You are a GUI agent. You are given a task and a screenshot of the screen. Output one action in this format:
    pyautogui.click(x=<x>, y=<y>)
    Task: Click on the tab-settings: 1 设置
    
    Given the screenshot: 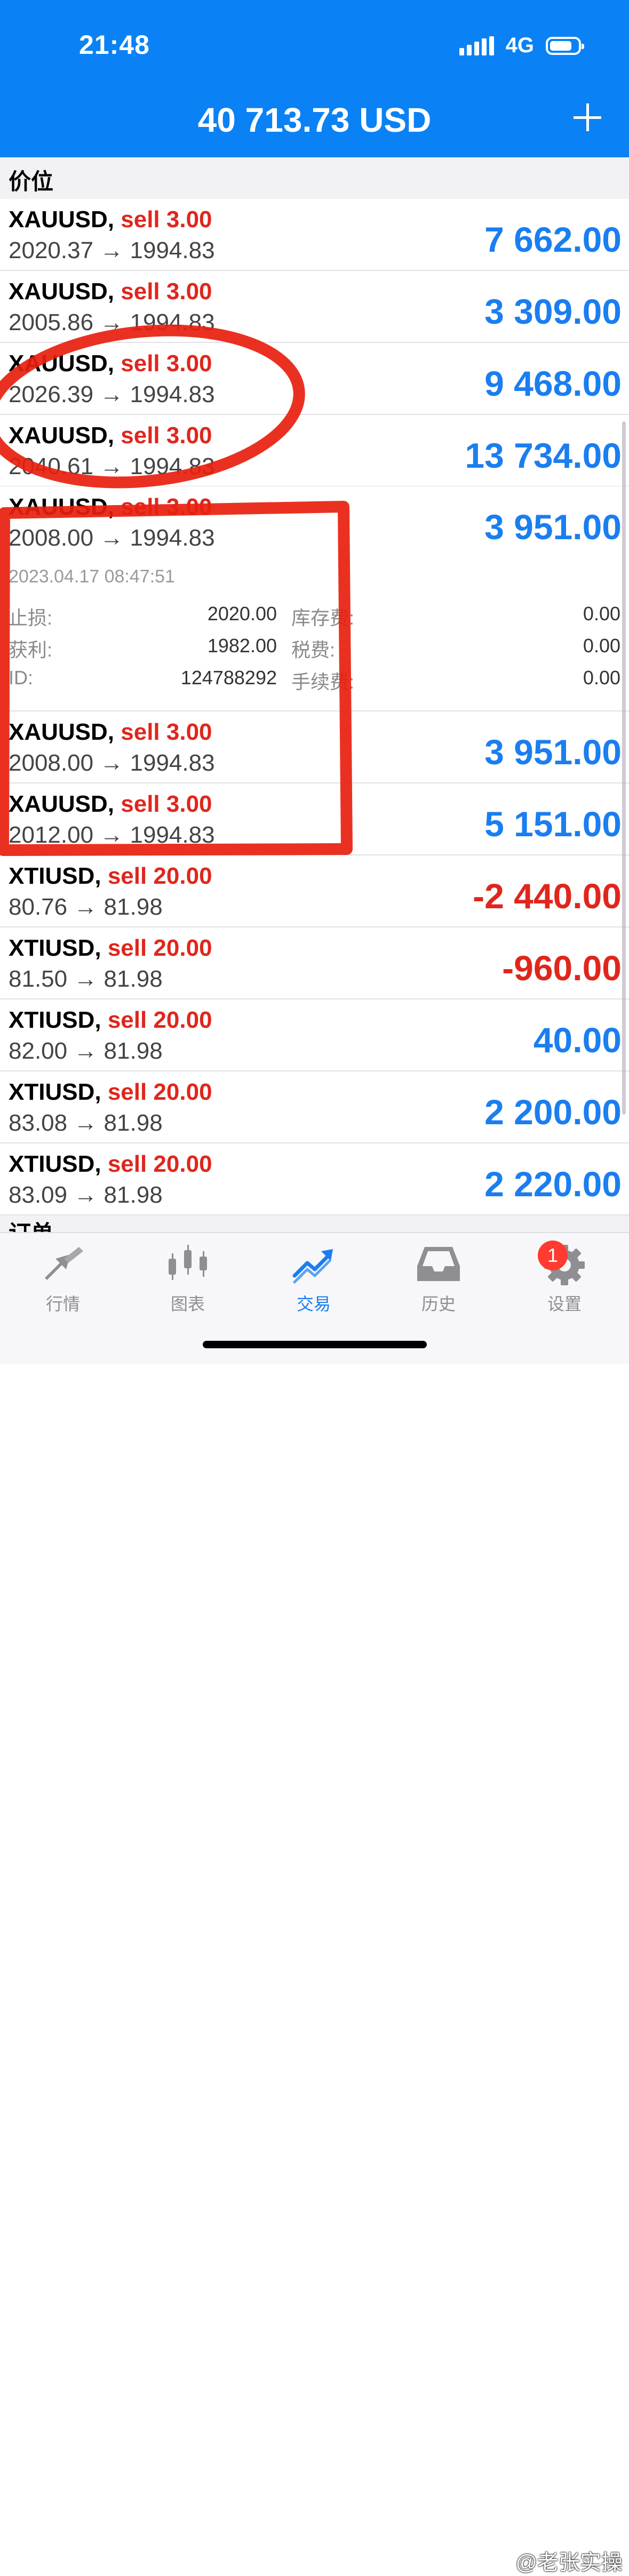 What is the action you would take?
    pyautogui.click(x=565, y=1278)
    